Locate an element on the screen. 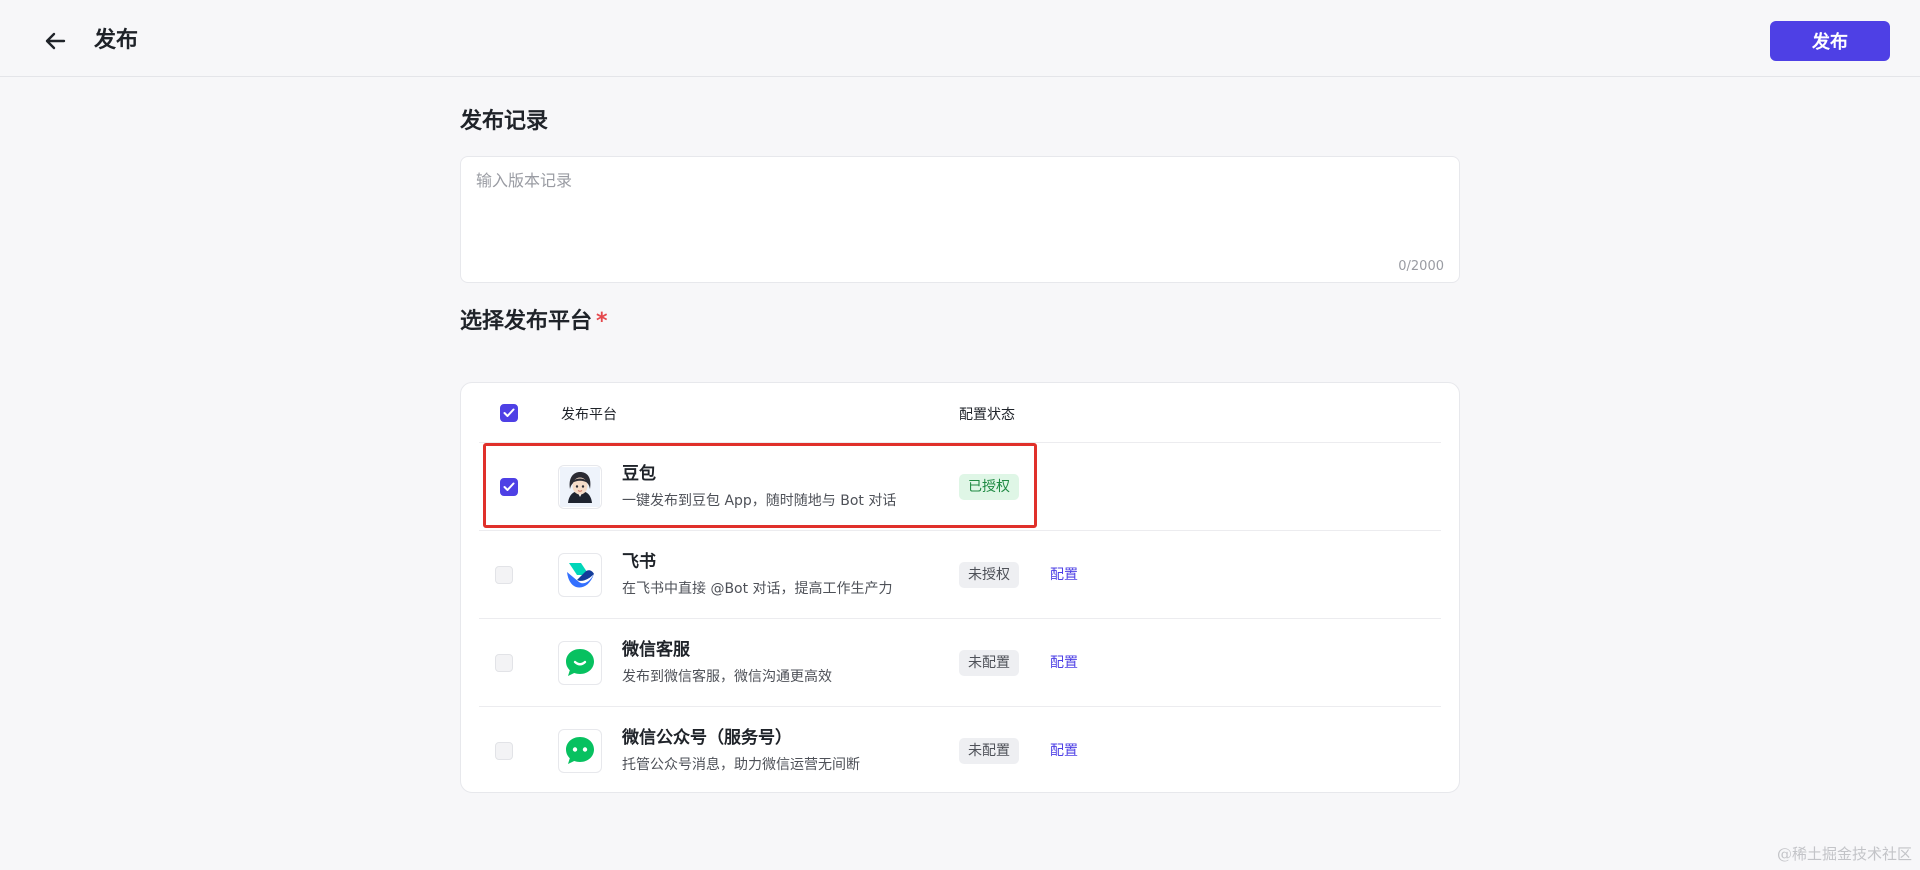 The width and height of the screenshot is (1920, 870). platform-section-title: 选择发布平台 * is located at coordinates (534, 322).